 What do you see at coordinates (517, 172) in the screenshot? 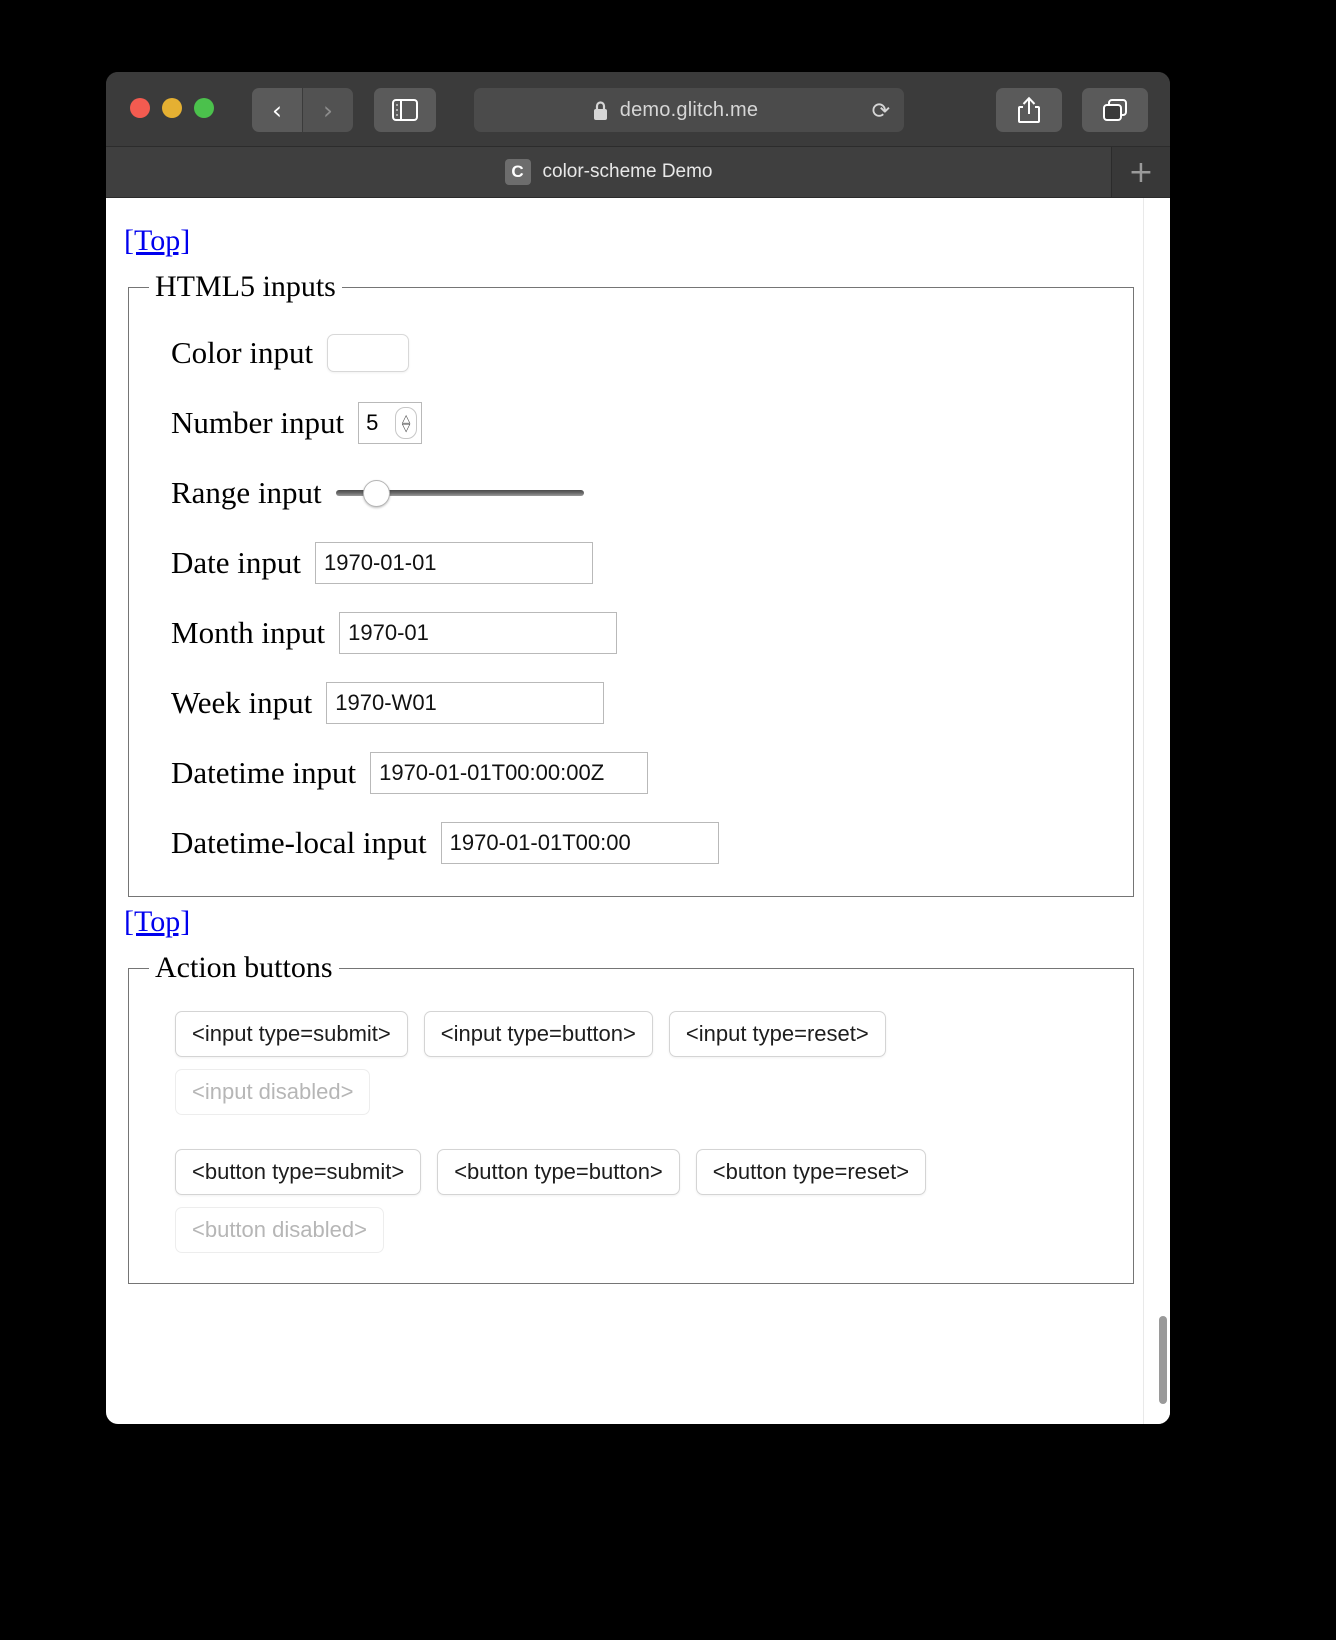
I see `favicon: C` at bounding box center [517, 172].